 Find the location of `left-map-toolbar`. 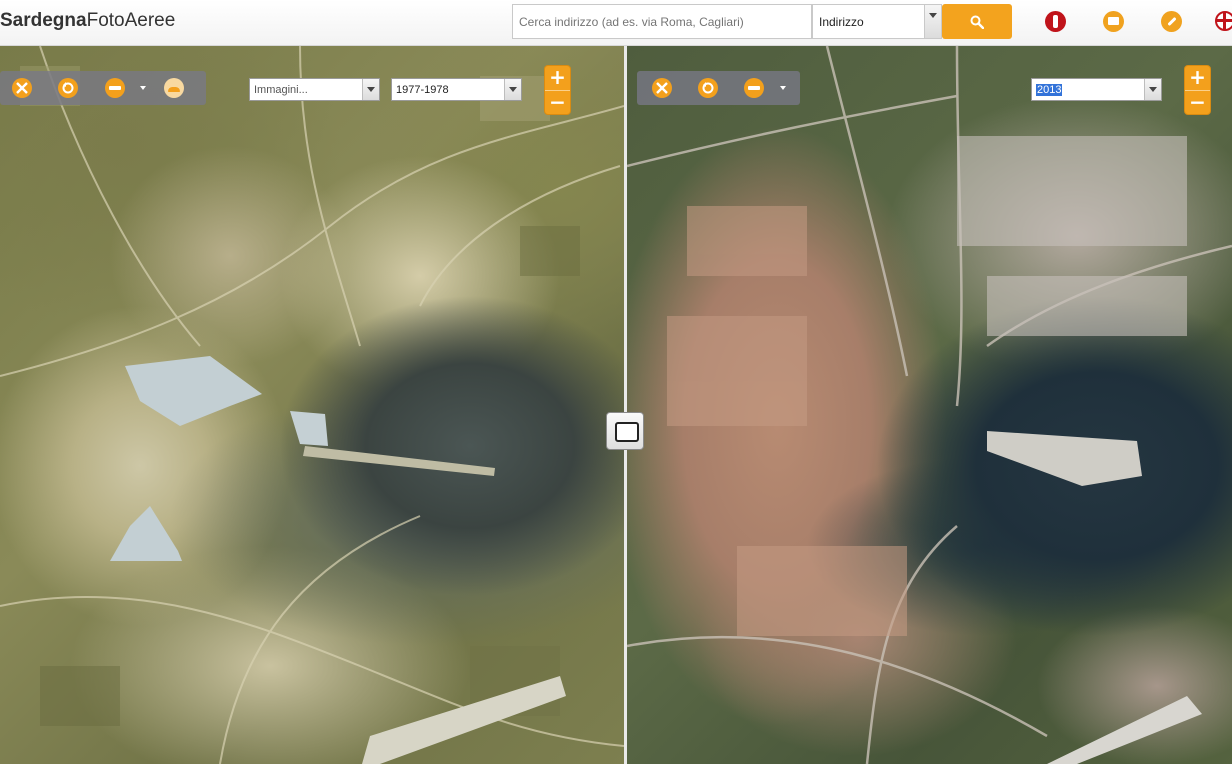

left-map-toolbar is located at coordinates (103, 88).